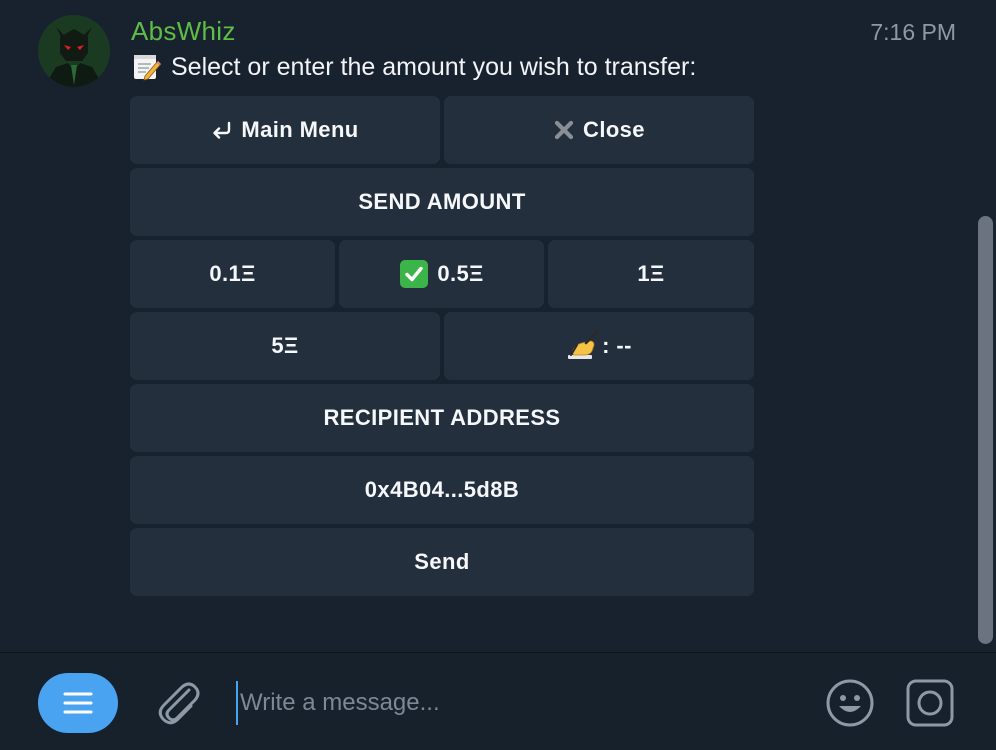 This screenshot has width=996, height=750. I want to click on custom-amount-button: : --, so click(599, 346).